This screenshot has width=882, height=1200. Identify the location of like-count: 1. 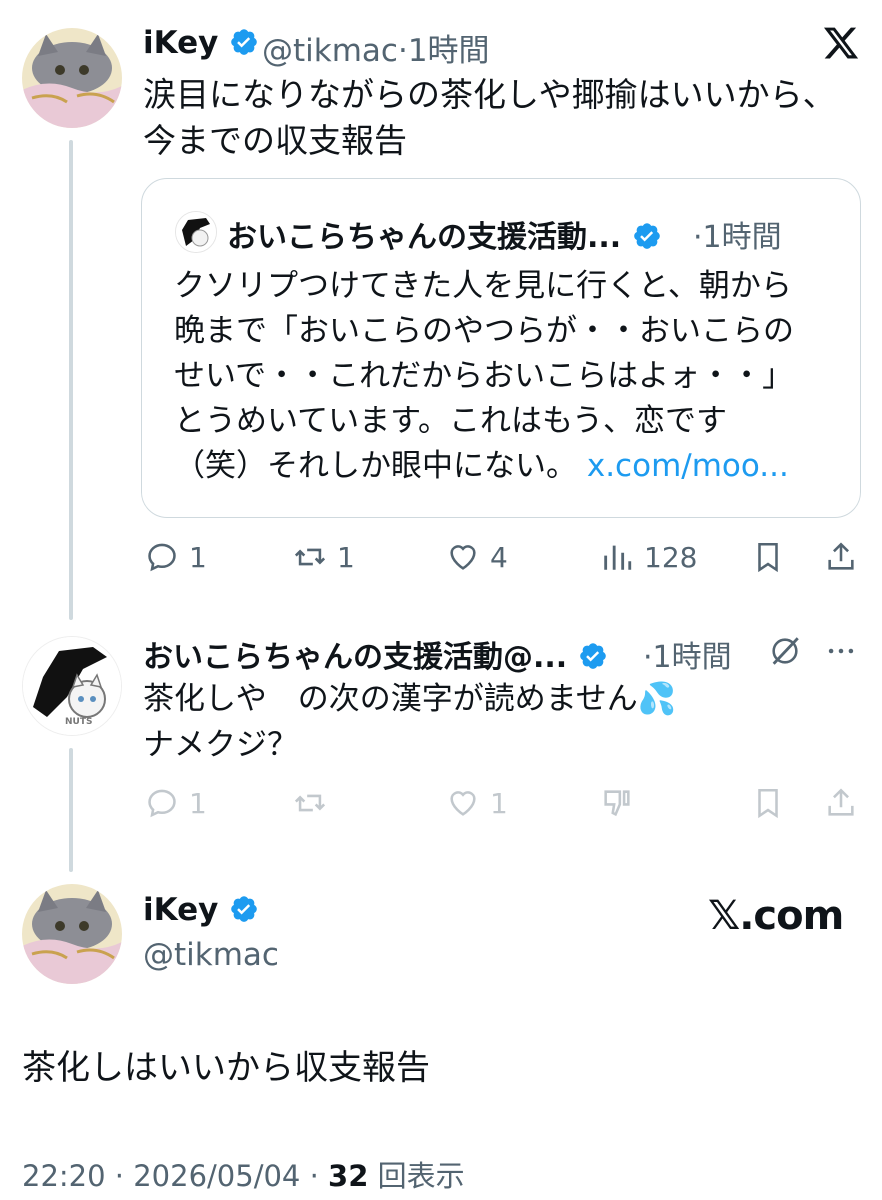
(499, 803).